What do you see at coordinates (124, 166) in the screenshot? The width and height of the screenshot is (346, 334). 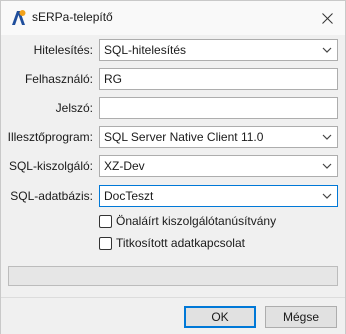 I see `server-value: XZ-Dev` at bounding box center [124, 166].